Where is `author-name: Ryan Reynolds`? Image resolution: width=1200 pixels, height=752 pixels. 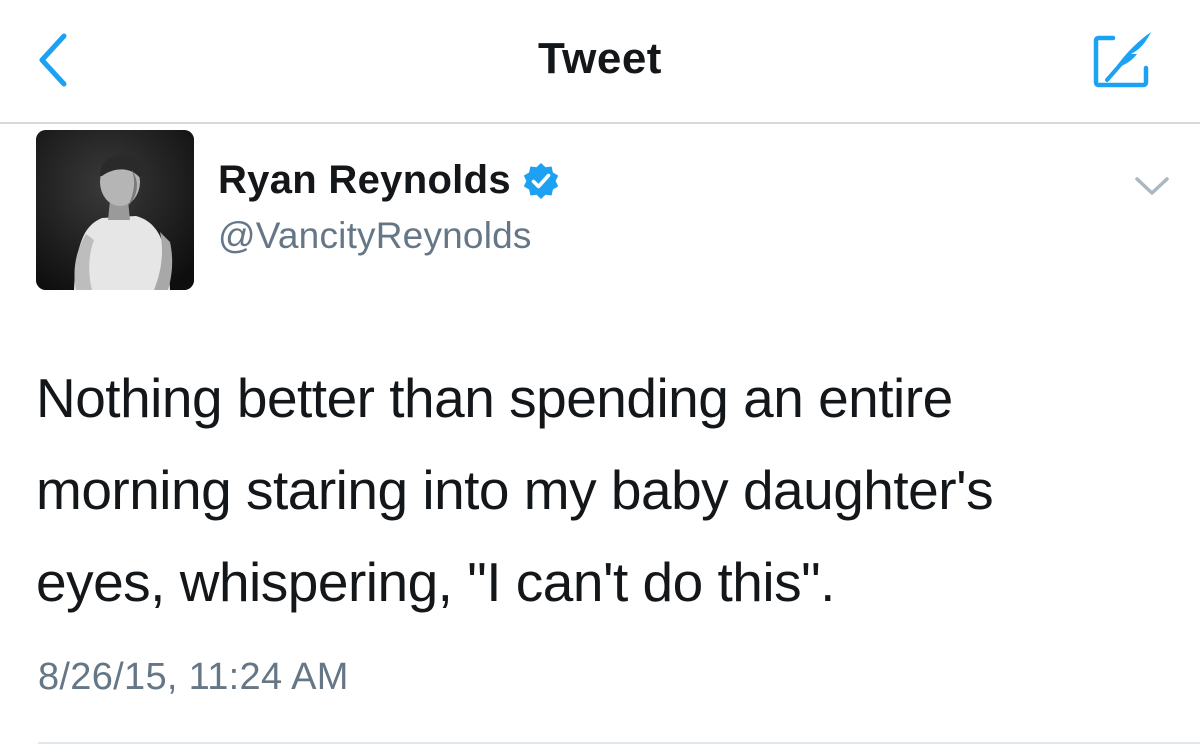 author-name: Ryan Reynolds is located at coordinates (364, 180).